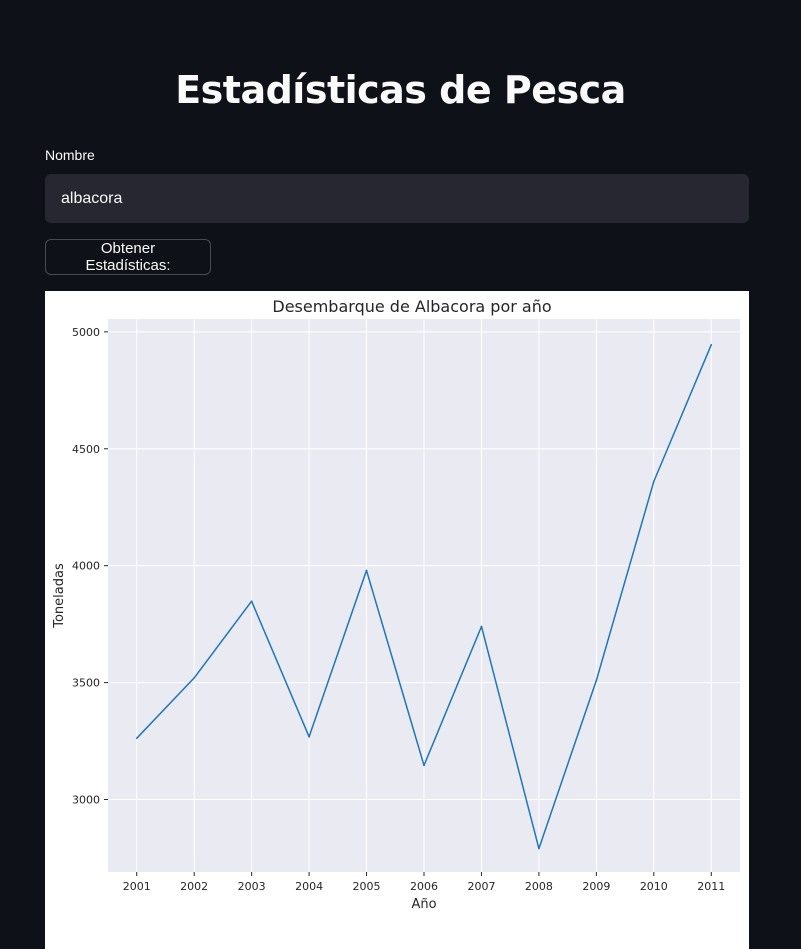 This screenshot has height=949, width=801. What do you see at coordinates (59, 596) in the screenshot?
I see `y-axis-label: Toneladas` at bounding box center [59, 596].